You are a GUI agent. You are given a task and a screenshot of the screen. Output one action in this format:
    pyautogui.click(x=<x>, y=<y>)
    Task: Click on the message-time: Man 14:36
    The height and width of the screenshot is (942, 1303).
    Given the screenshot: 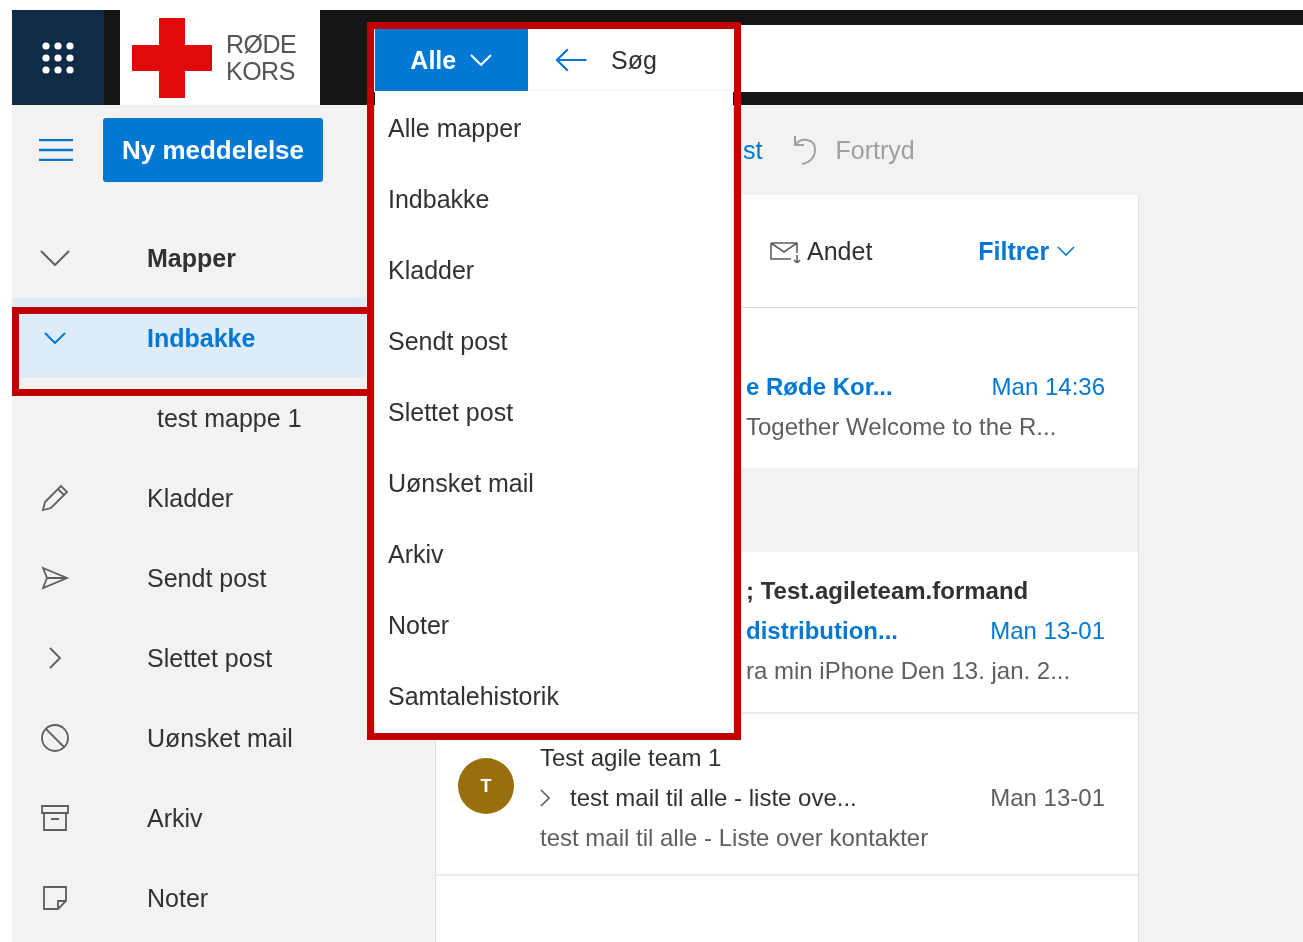 What is the action you would take?
    pyautogui.click(x=1048, y=387)
    